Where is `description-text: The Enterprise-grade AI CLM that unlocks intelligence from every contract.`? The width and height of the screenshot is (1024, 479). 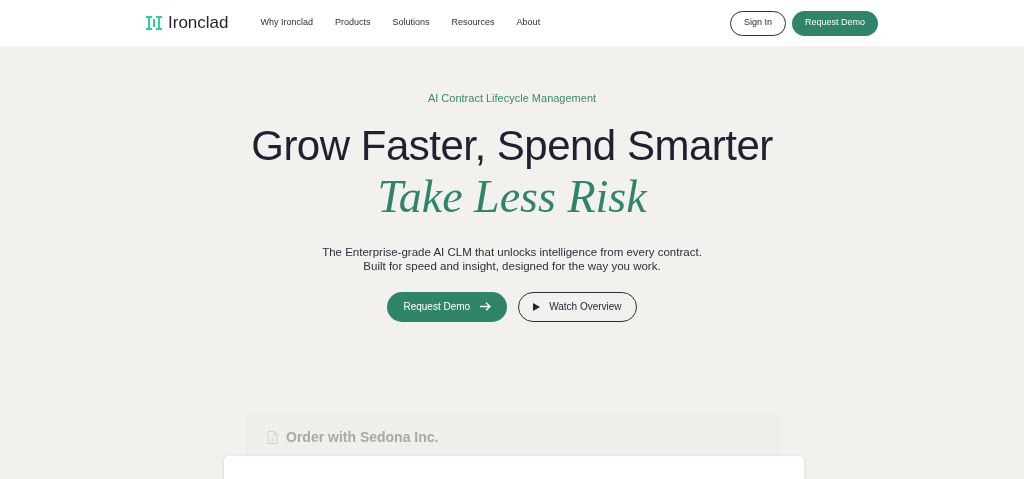
description-text: The Enterprise-grade AI CLM that unlocks intelligence from every contract. is located at coordinates (512, 251).